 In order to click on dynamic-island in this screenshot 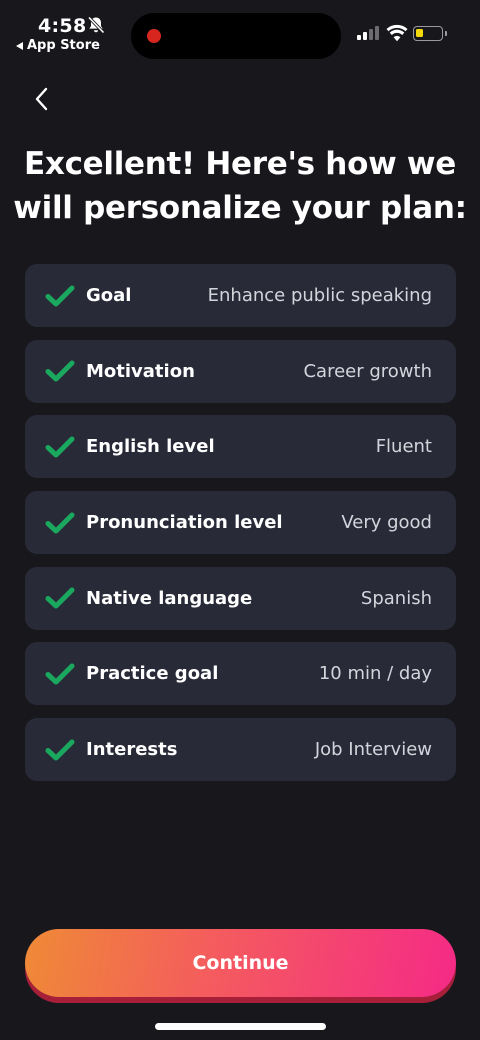, I will do `click(236, 36)`.